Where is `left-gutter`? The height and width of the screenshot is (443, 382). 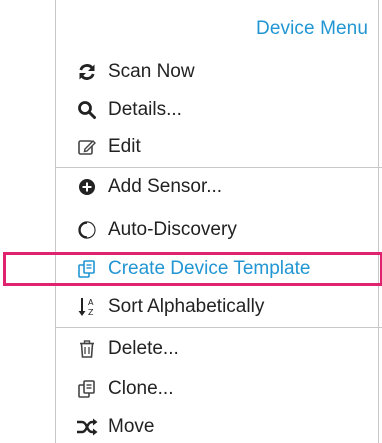
left-gutter is located at coordinates (27, 221).